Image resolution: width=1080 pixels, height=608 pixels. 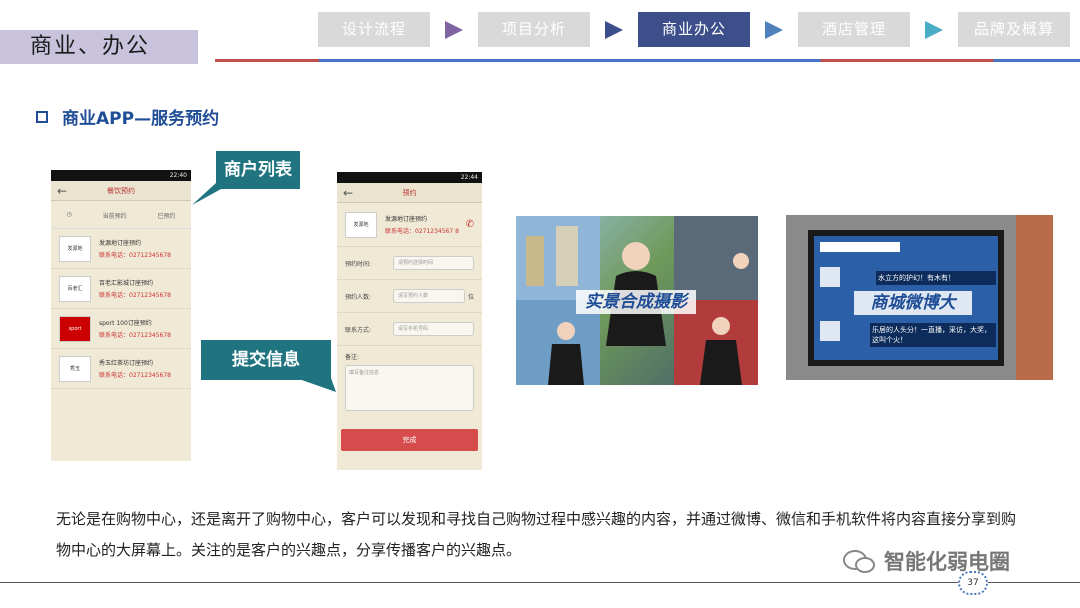 I want to click on merchant-row: 发源地 发源地订座预约联系电话：02712345678, so click(x=121, y=249).